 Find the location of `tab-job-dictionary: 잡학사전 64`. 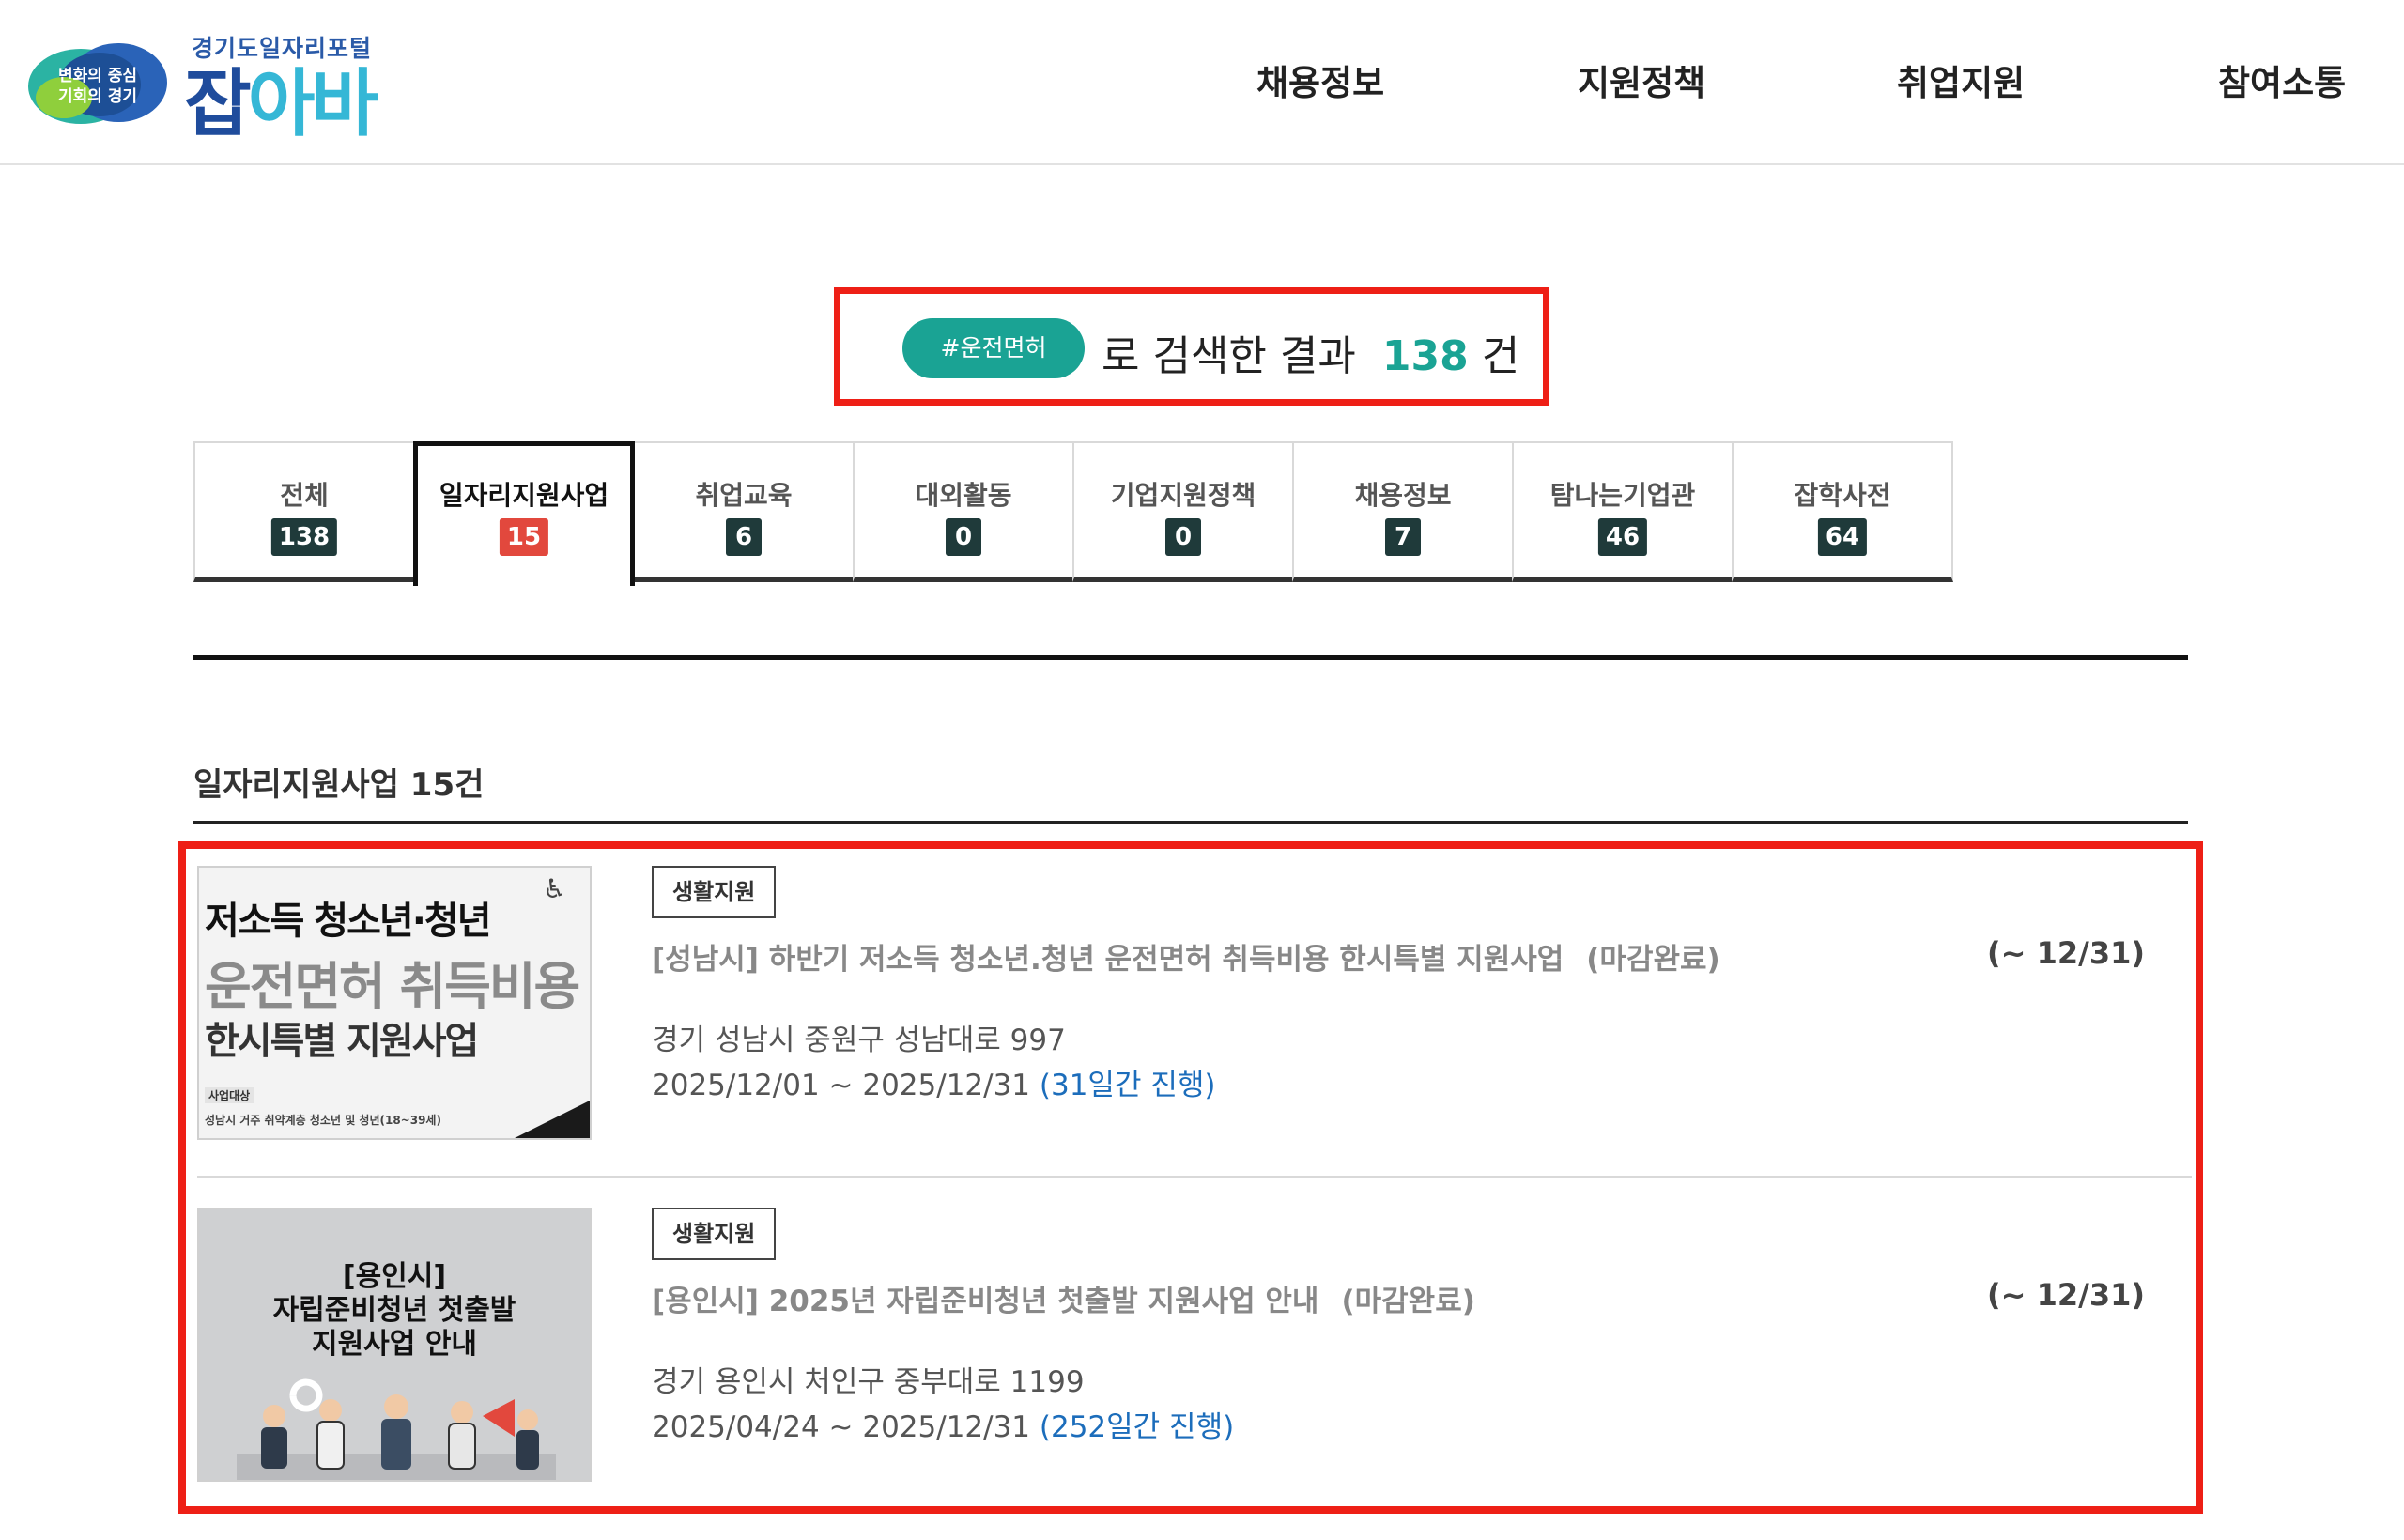

tab-job-dictionary: 잡학사전 64 is located at coordinates (1842, 511).